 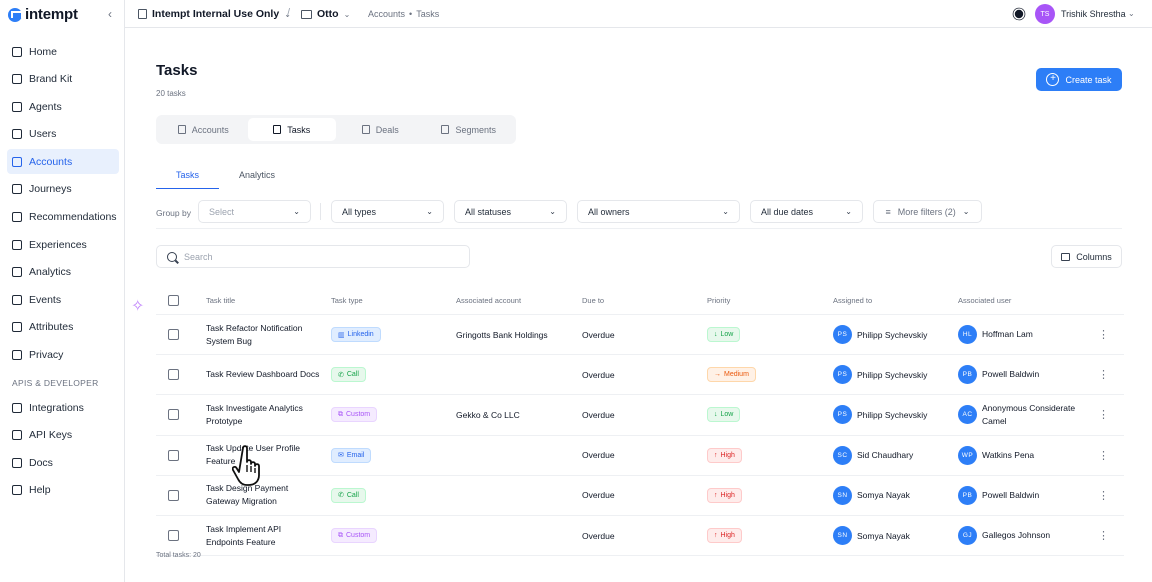 What do you see at coordinates (246, 465) in the screenshot?
I see `hand-cursor-icon` at bounding box center [246, 465].